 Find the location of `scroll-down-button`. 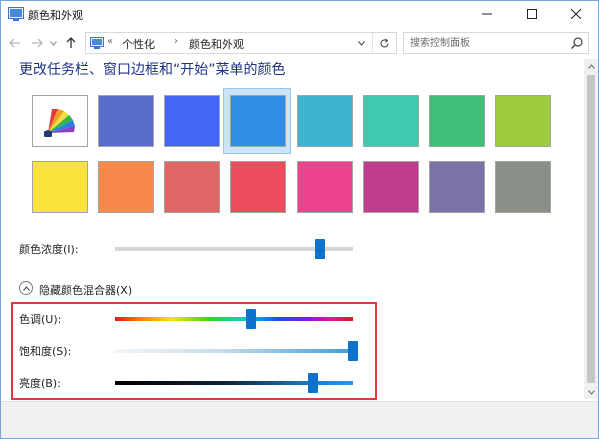

scroll-down-button is located at coordinates (591, 392).